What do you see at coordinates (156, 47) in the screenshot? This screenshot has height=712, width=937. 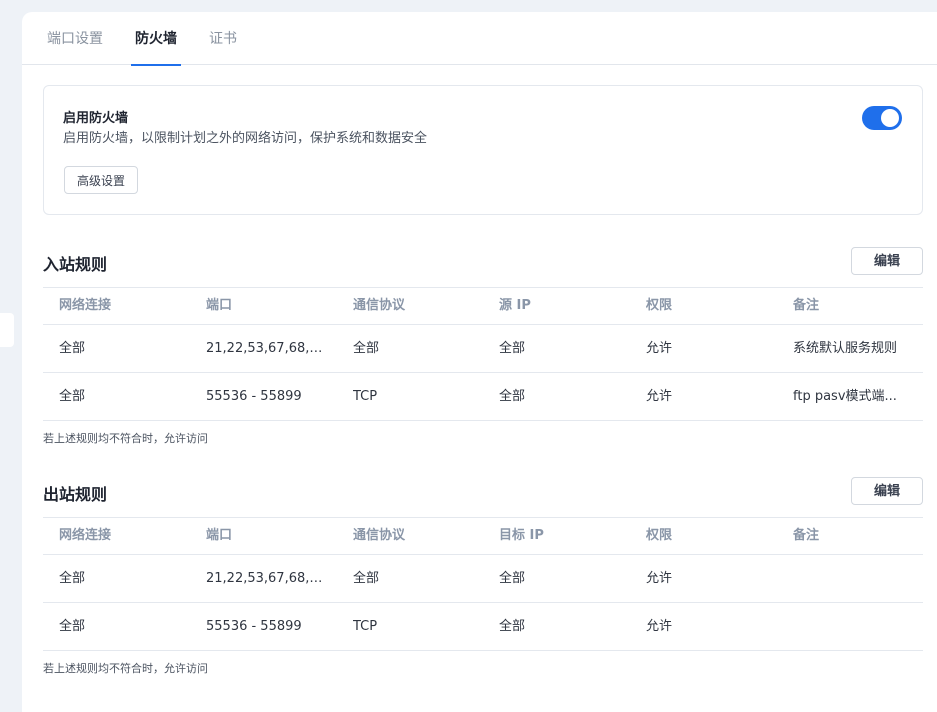 I see `tab-firewall: 防火墙` at bounding box center [156, 47].